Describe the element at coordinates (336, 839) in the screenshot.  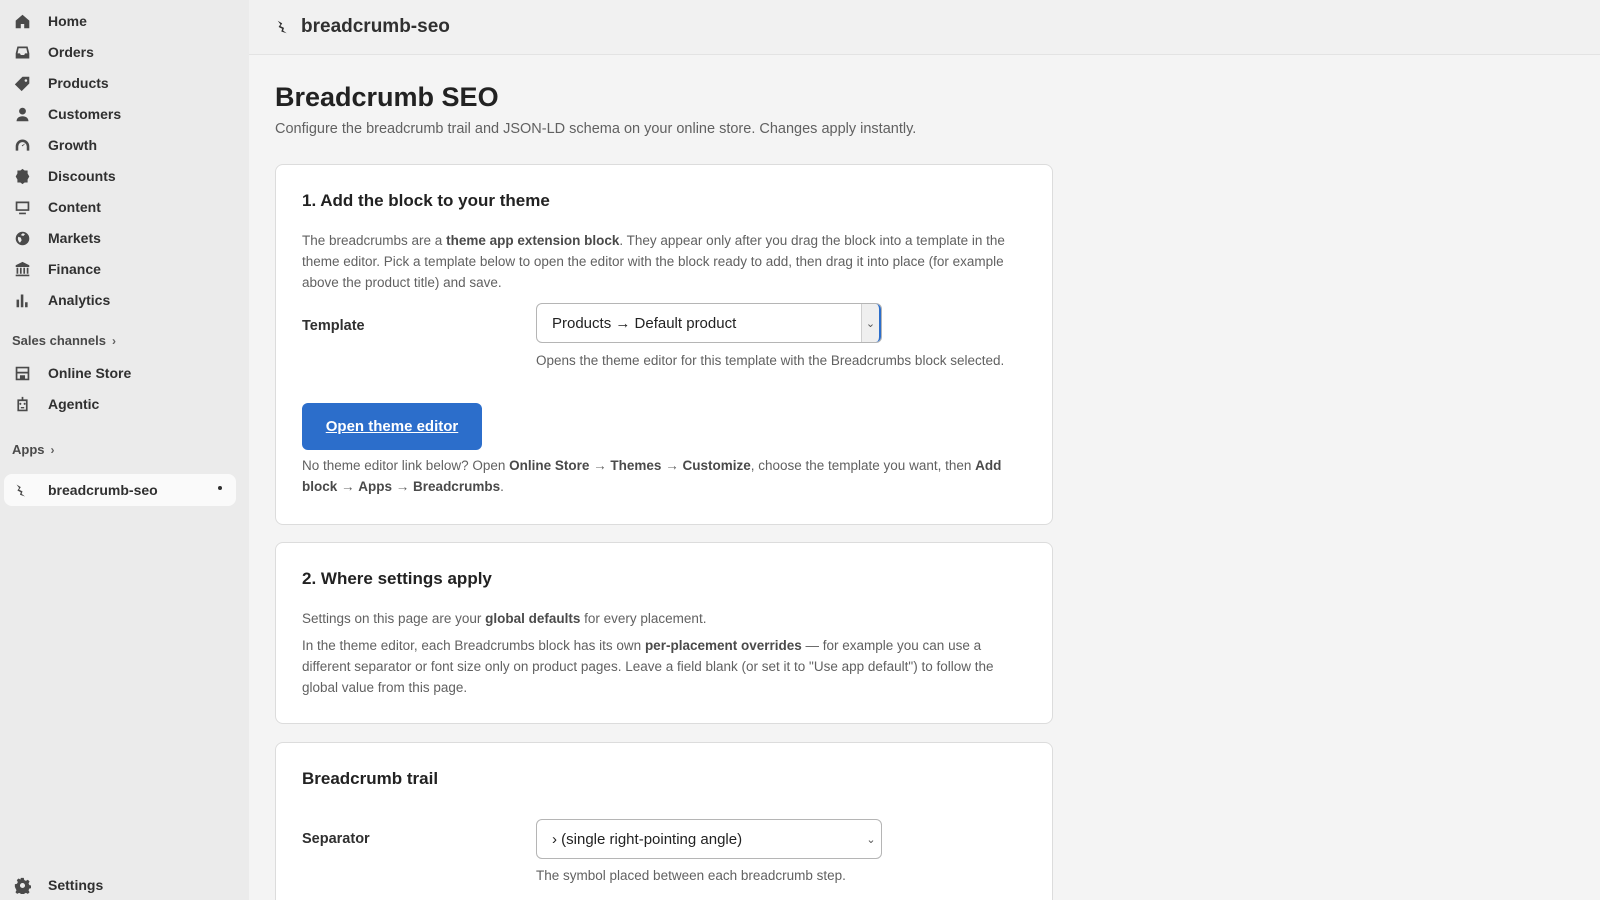
I see `separator-label: Separator` at that location.